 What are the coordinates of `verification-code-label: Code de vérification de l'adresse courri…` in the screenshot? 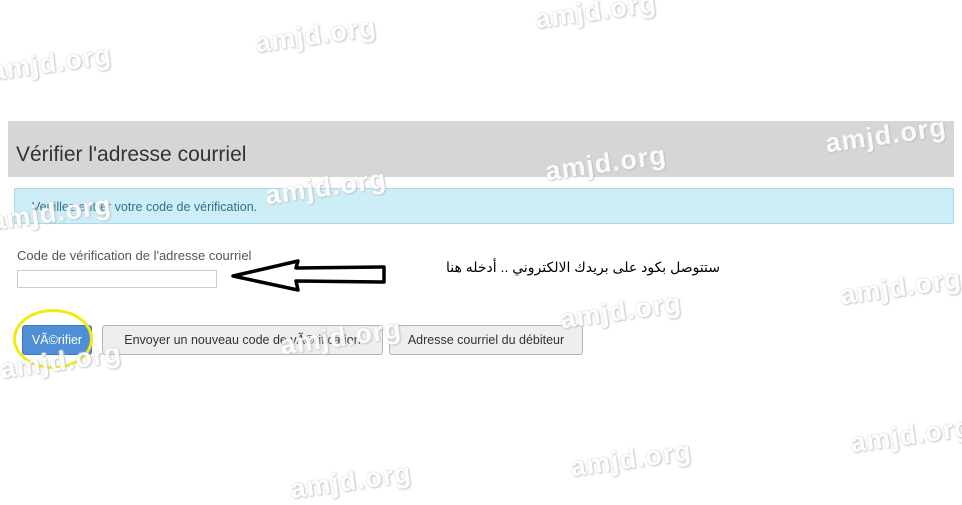 It's located at (134, 255).